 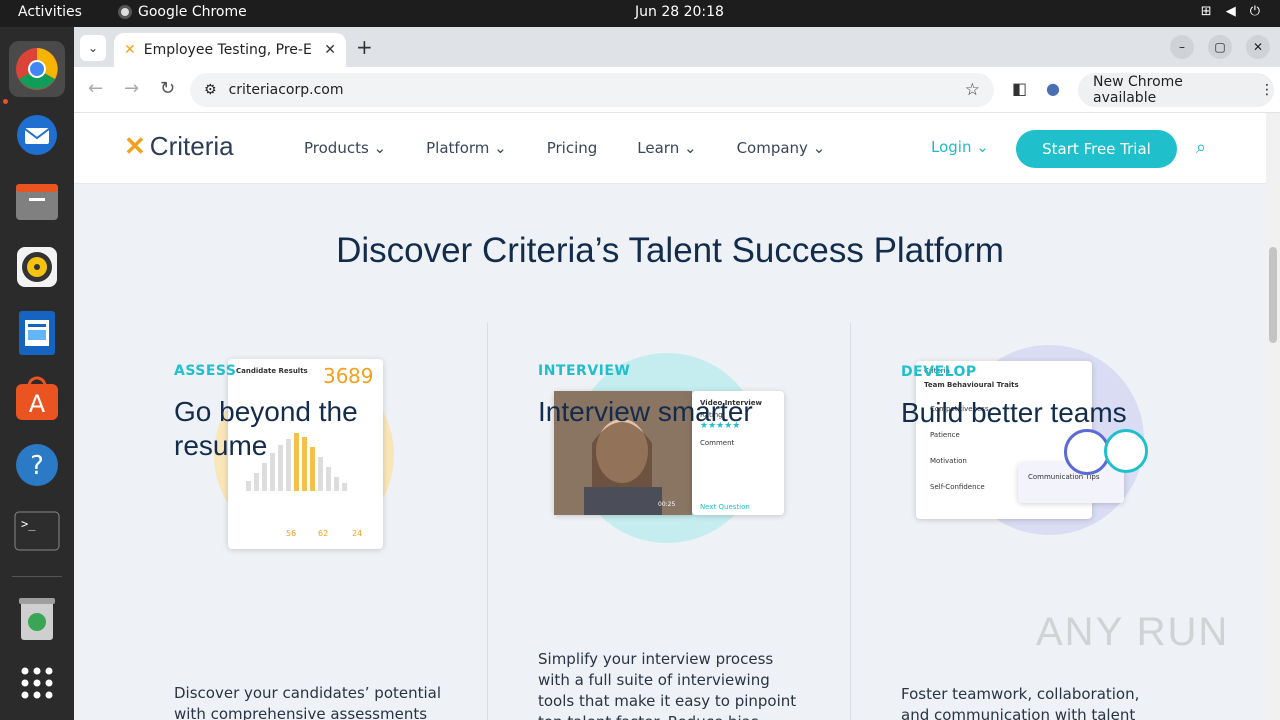 What do you see at coordinates (266, 428) in the screenshot?
I see `assess-title: Go beyond the resume` at bounding box center [266, 428].